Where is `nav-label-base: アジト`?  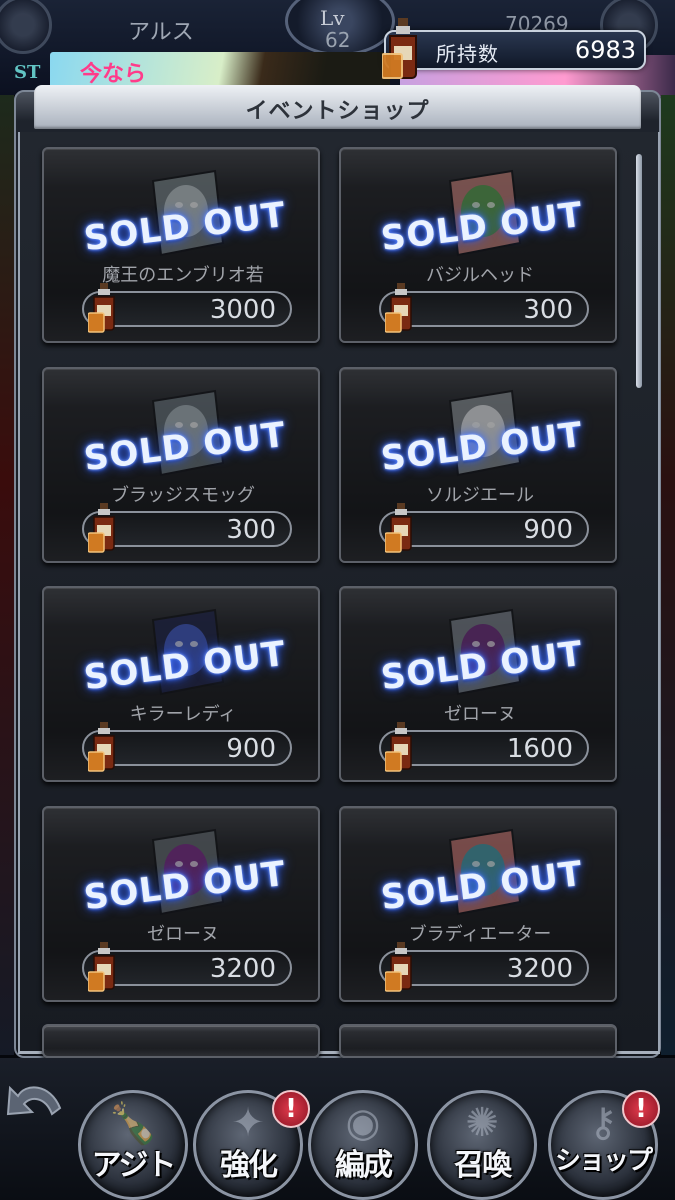
nav-label-base: アジト is located at coordinates (134, 1165).